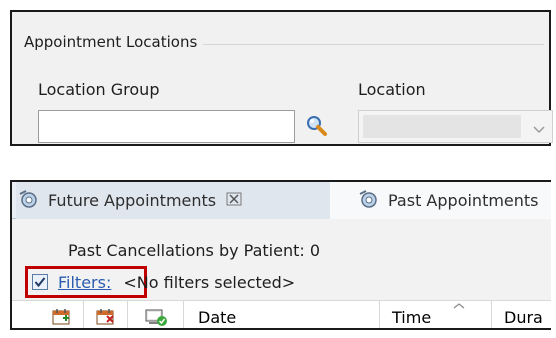  I want to click on appointments-grid-header: Date Time Dura, so click(281, 314).